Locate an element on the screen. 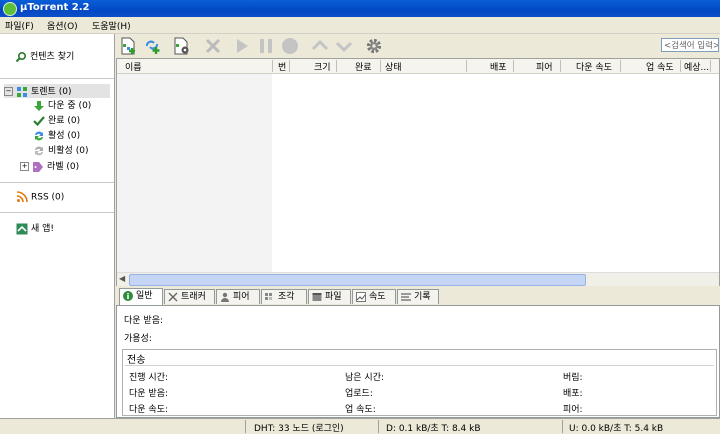 This screenshot has width=720, height=434. menu-options: 옵션(O) is located at coordinates (62, 25).